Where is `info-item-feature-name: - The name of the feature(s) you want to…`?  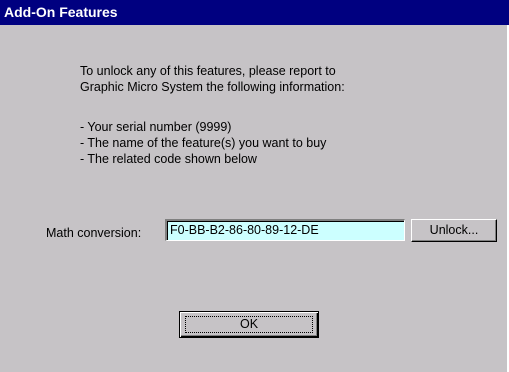 info-item-feature-name: - The name of the feature(s) you want to… is located at coordinates (203, 143).